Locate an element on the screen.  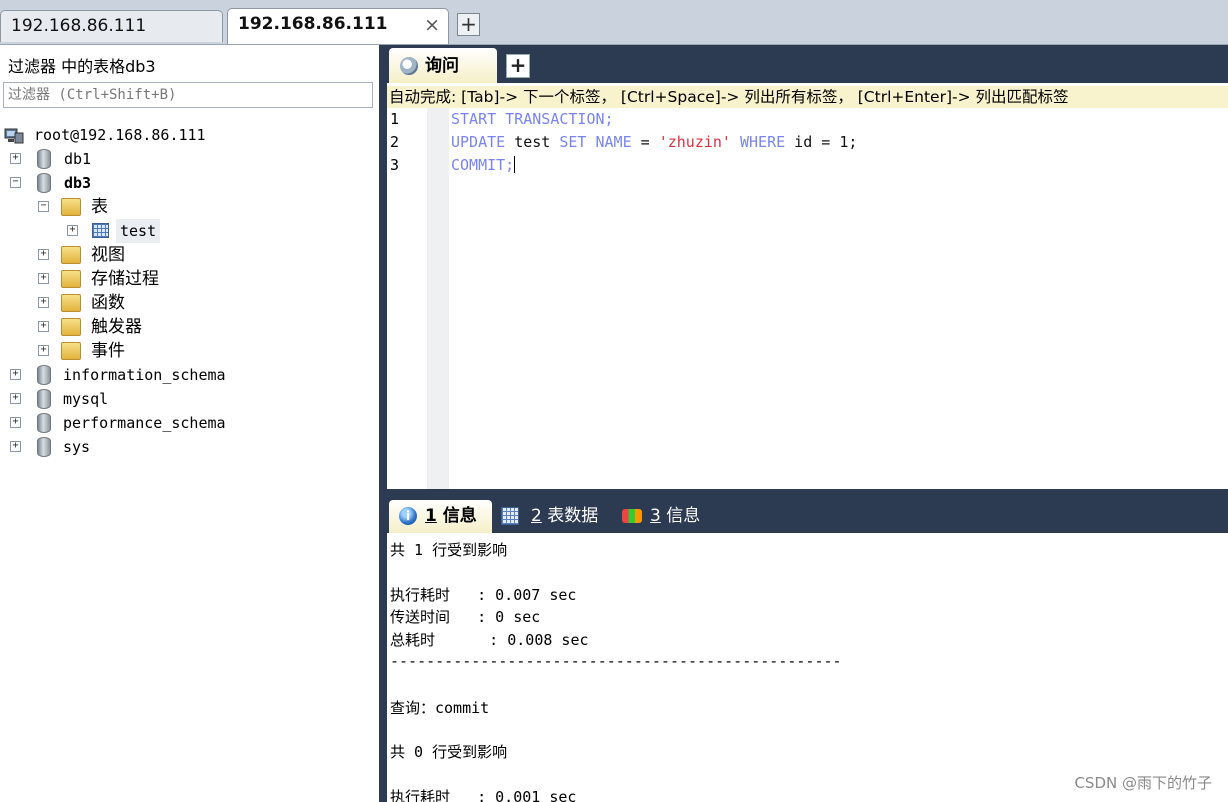
result-line: 总耗时 : 0.008 sec is located at coordinates (489, 640).